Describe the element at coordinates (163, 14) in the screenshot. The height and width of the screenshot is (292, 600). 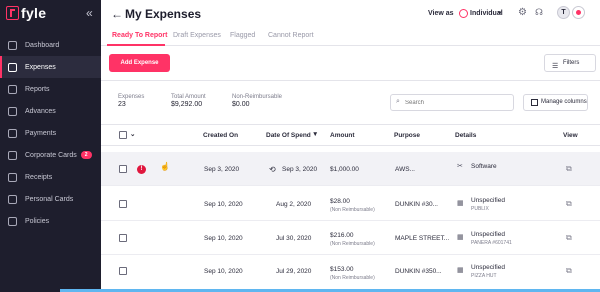
I see `page-title: My Expenses` at that location.